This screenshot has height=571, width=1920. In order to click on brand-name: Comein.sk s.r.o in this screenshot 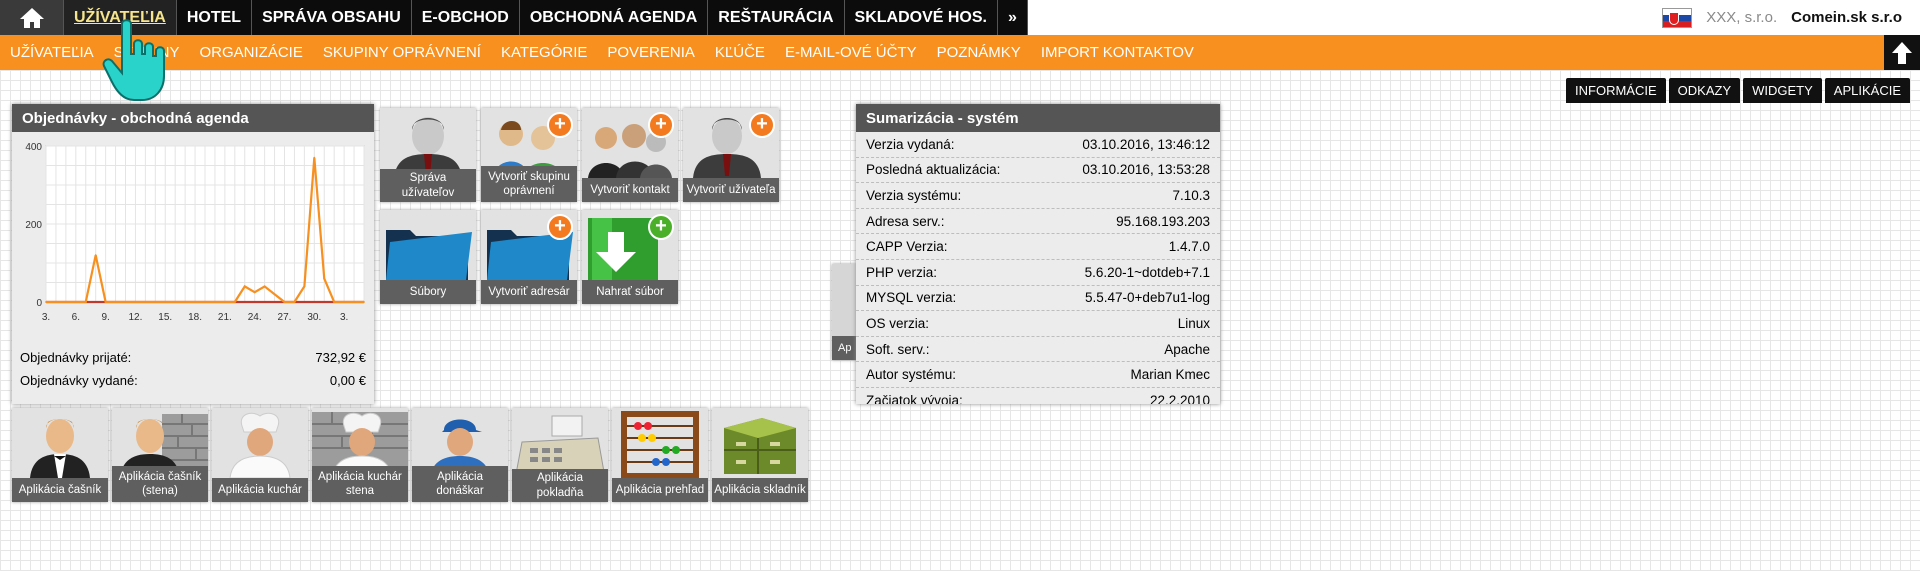, I will do `click(1846, 17)`.